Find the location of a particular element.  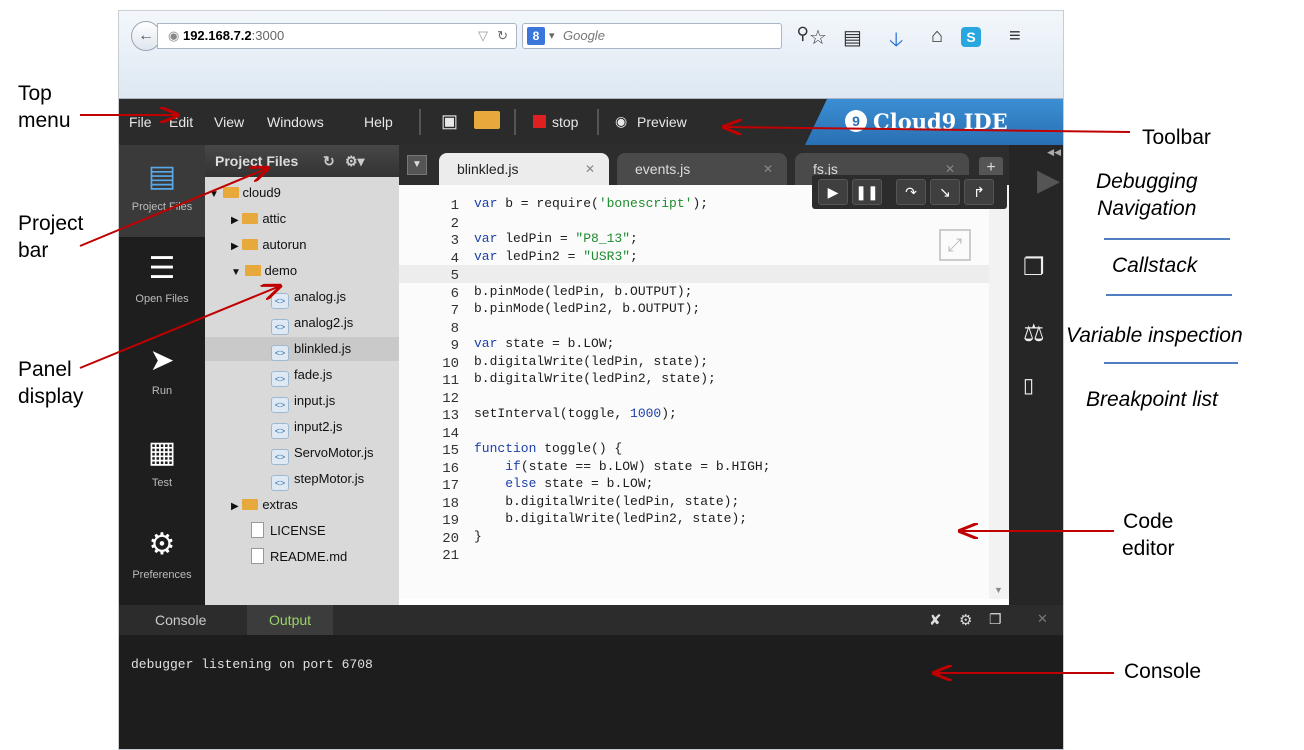

menu-windows: Windows is located at coordinates (295, 122).